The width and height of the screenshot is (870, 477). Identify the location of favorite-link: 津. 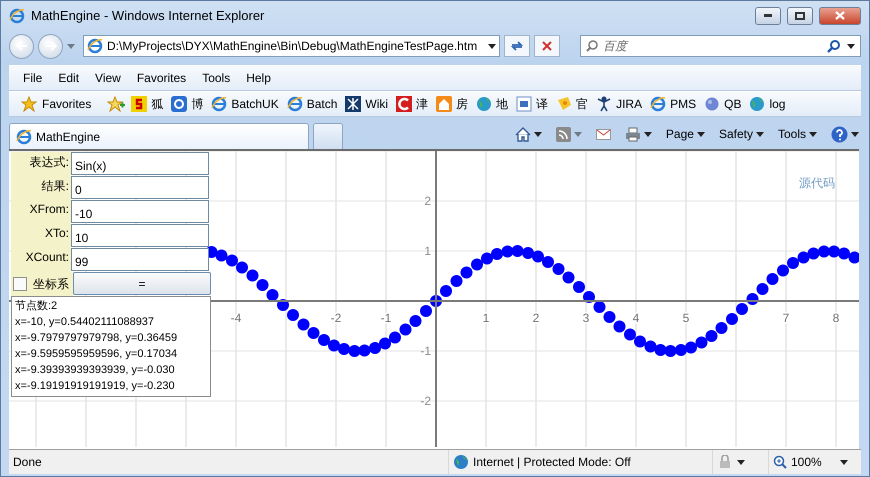
(412, 104).